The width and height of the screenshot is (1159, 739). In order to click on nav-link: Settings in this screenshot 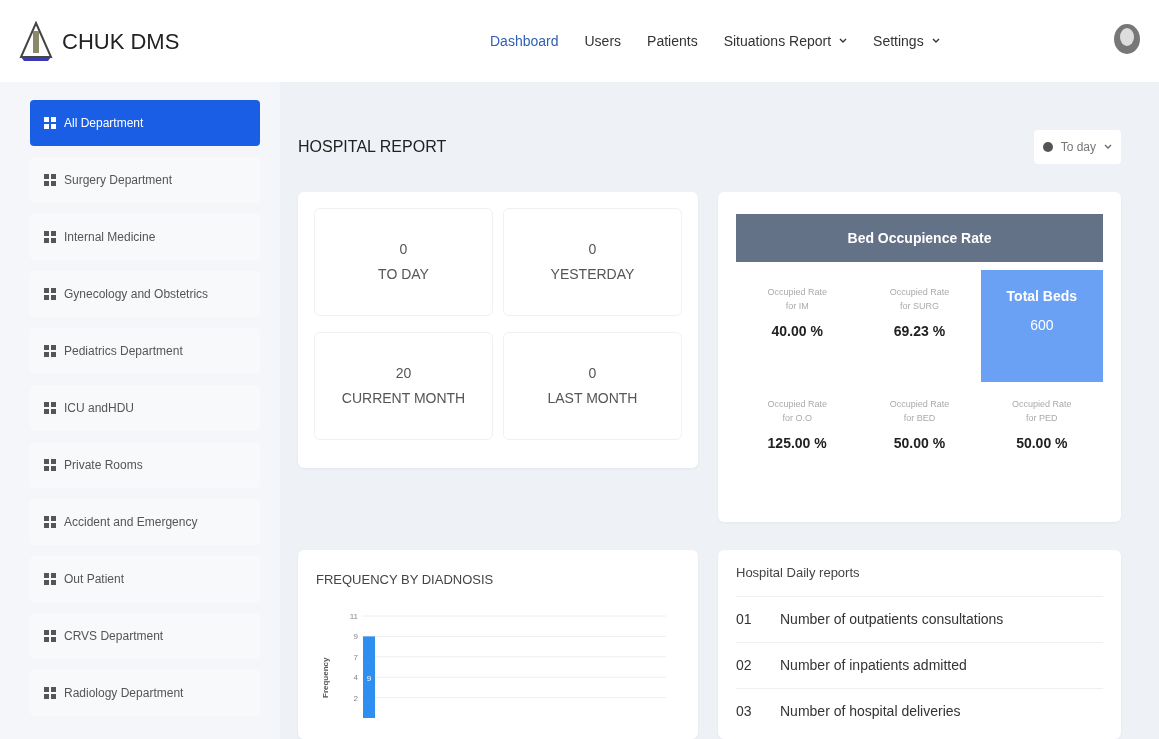, I will do `click(906, 41)`.